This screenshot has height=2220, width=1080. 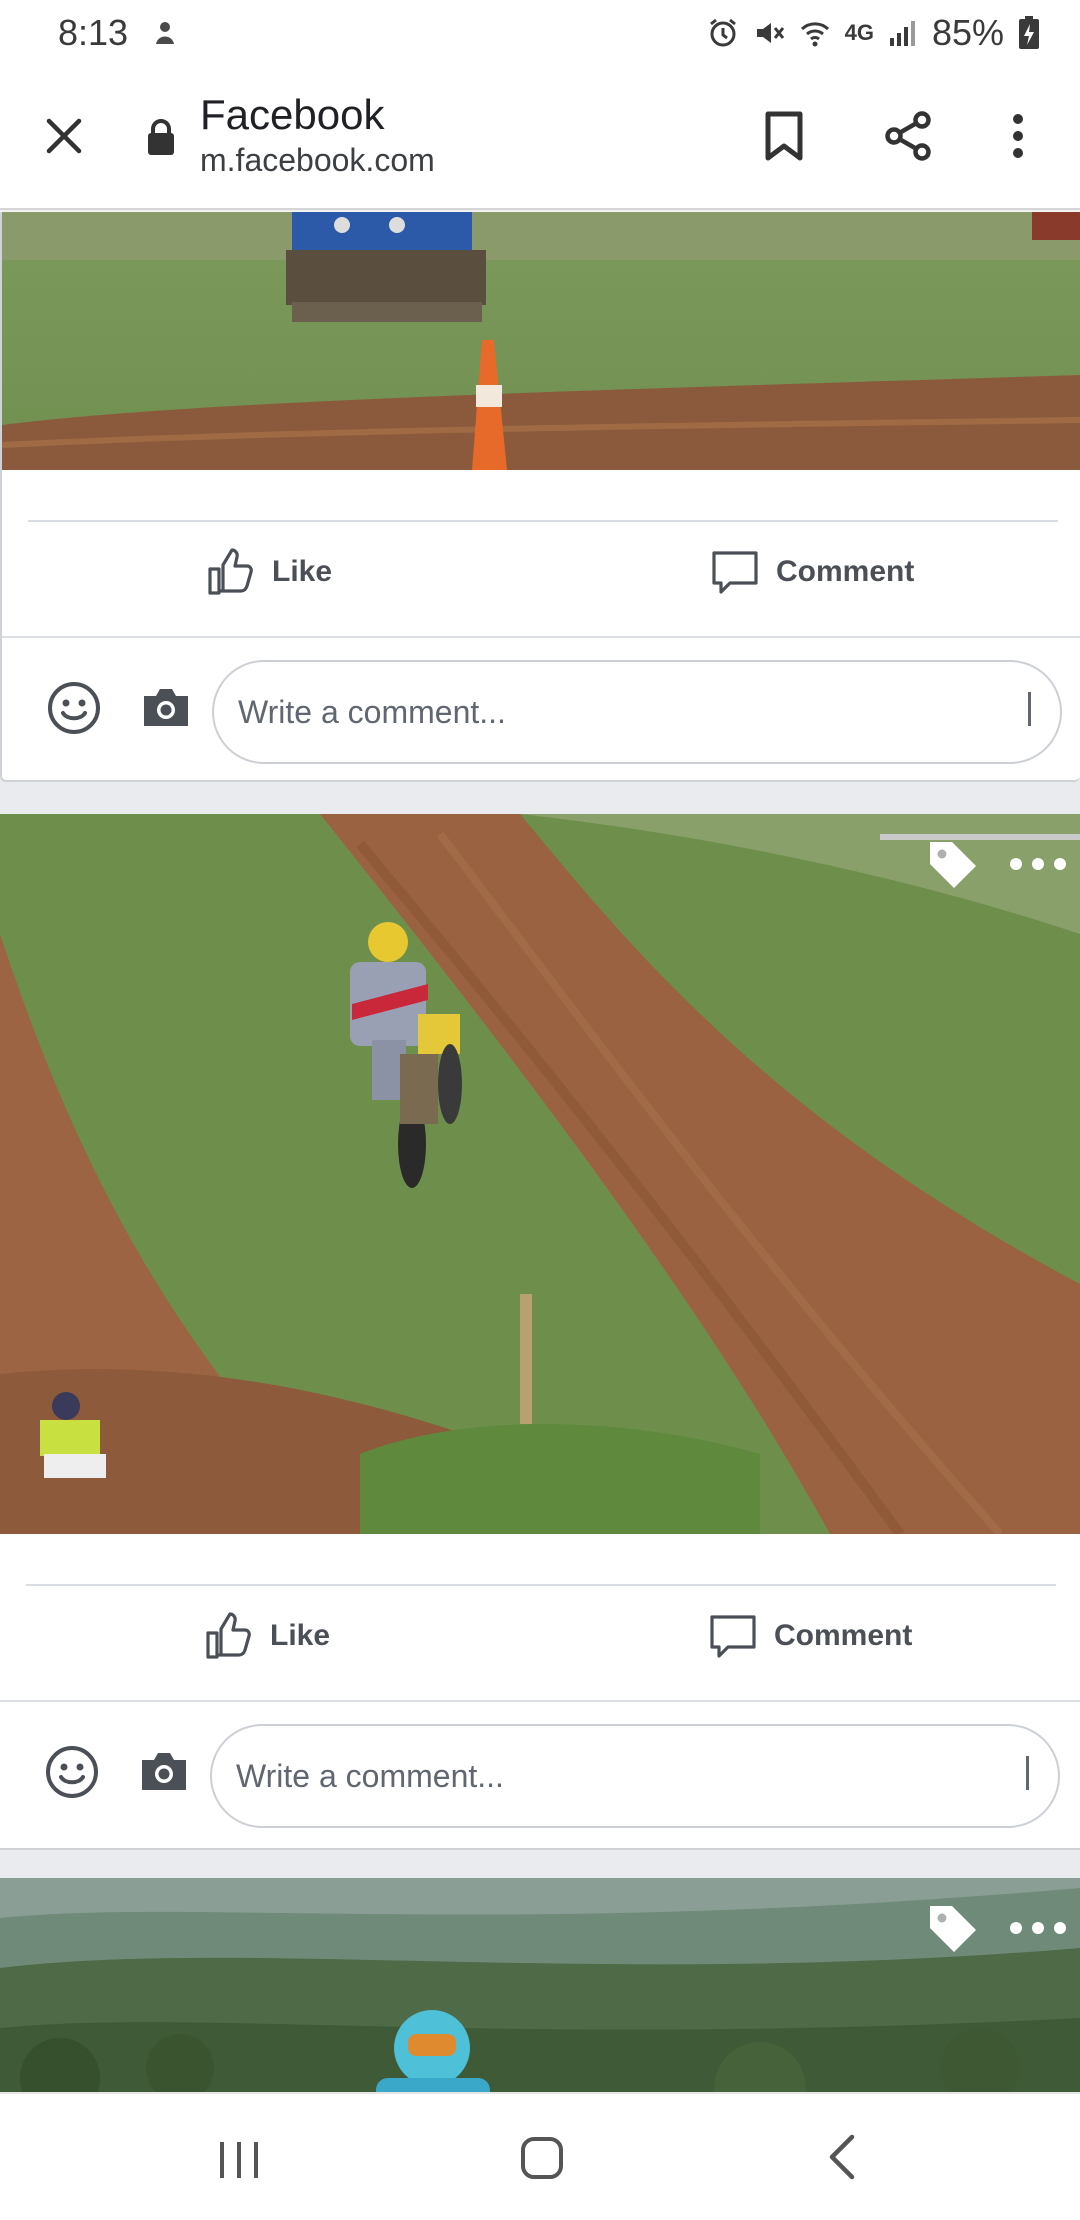 What do you see at coordinates (770, 33) in the screenshot?
I see `mute-icon` at bounding box center [770, 33].